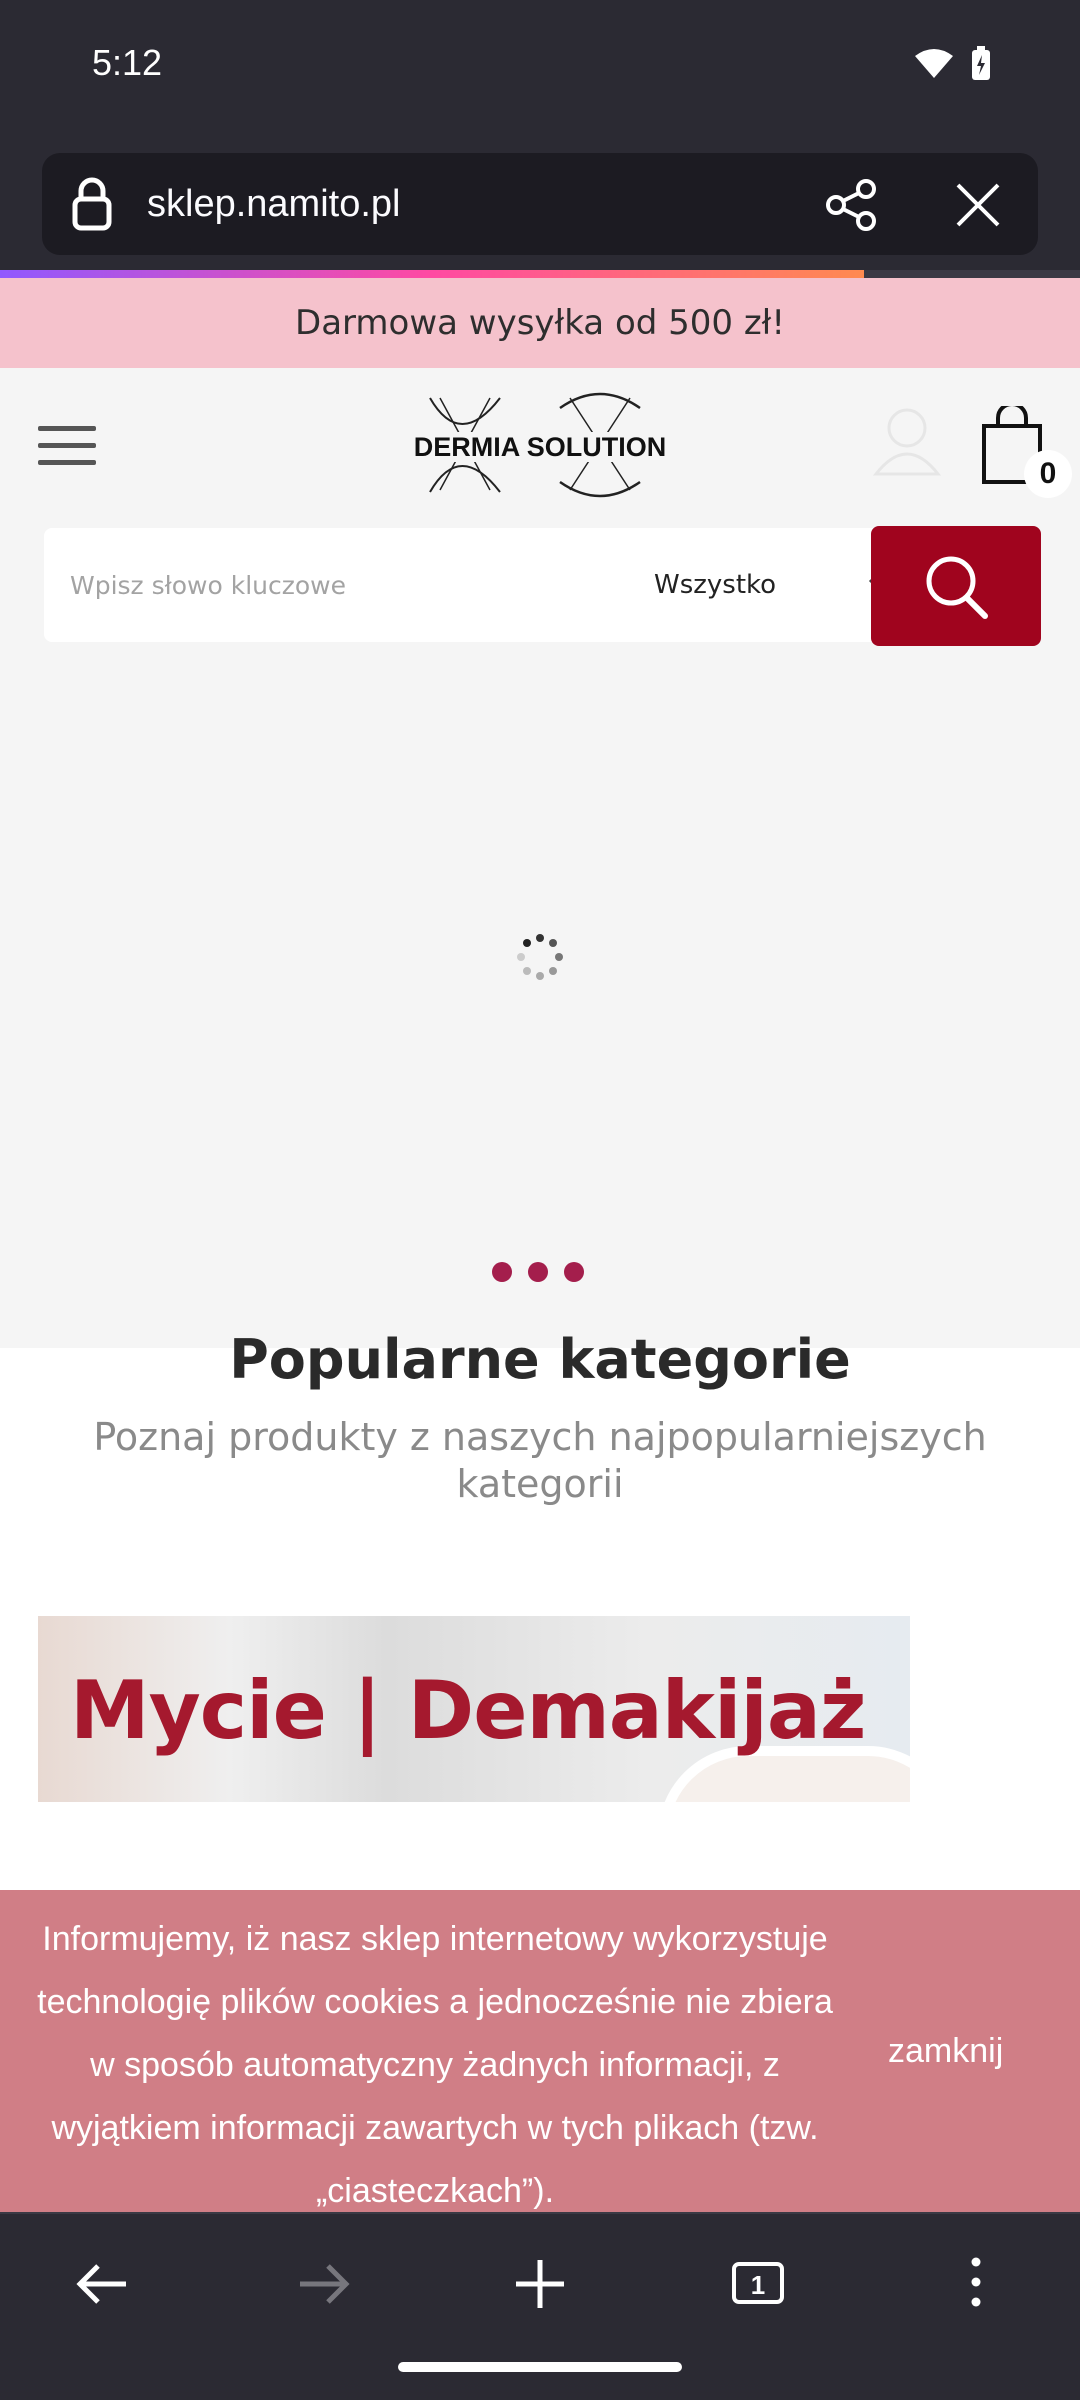 The width and height of the screenshot is (1080, 2400). Describe the element at coordinates (540, 2284) in the screenshot. I see `new-tab-icon` at that location.